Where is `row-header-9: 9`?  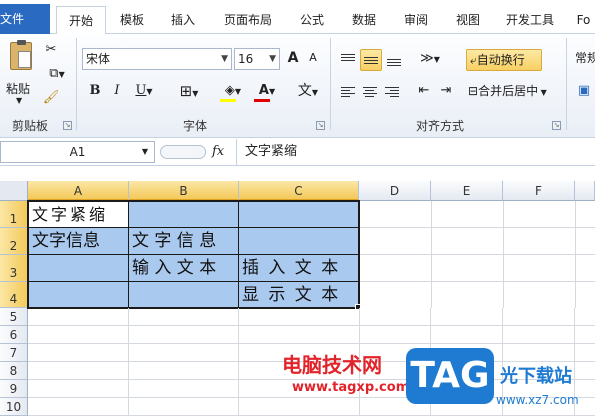 row-header-9: 9 is located at coordinates (14, 389).